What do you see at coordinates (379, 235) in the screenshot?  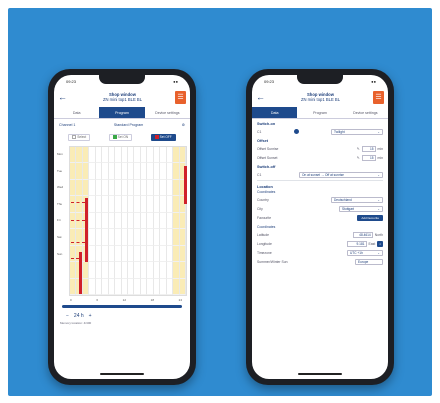 I see `latitude-direction: North` at bounding box center [379, 235].